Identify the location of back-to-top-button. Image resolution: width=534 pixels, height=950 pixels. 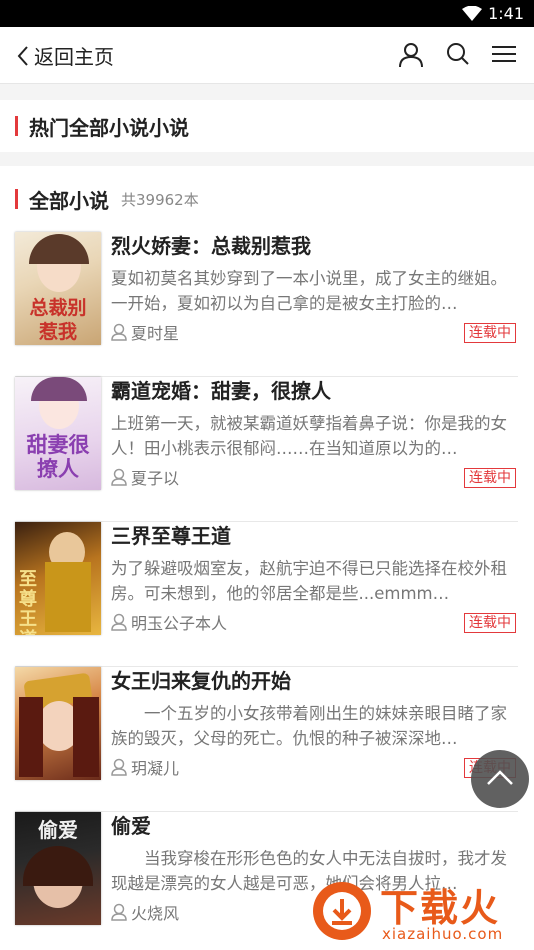
(500, 779).